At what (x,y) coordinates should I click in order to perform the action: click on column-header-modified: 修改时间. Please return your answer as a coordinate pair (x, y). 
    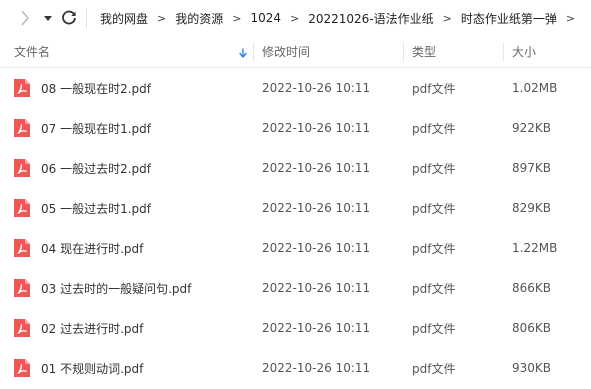
    Looking at the image, I should click on (286, 51).